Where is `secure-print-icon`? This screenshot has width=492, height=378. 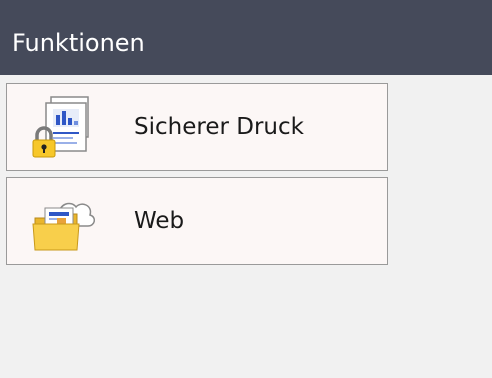 secure-print-icon is located at coordinates (66, 127).